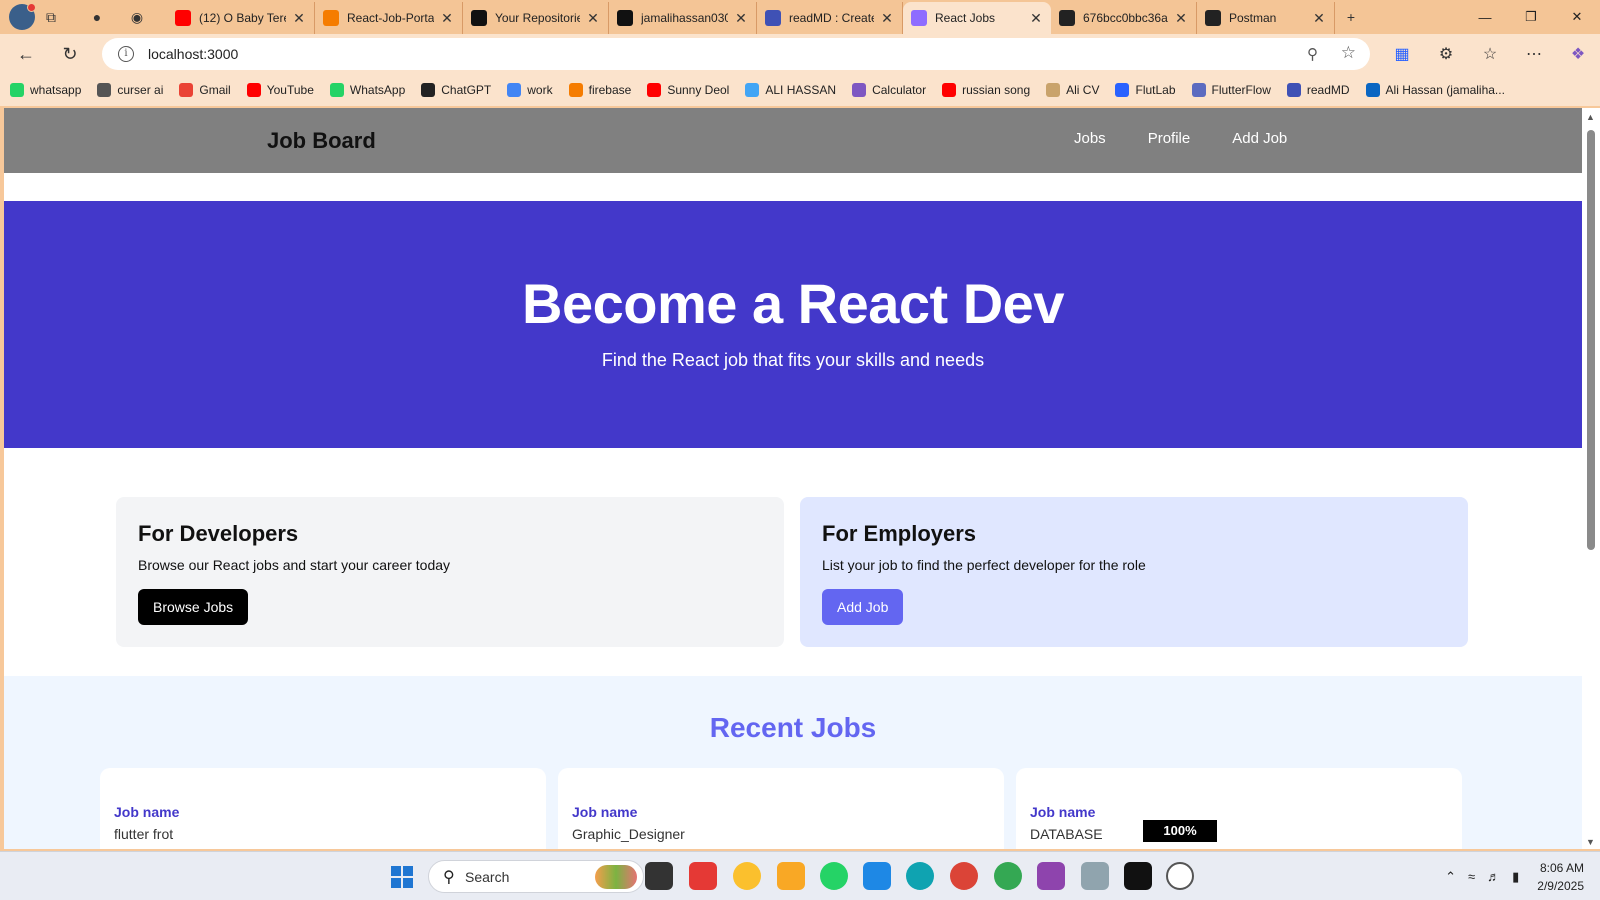  What do you see at coordinates (688, 90) in the screenshot?
I see `bookmark-item: Sunny Deol` at bounding box center [688, 90].